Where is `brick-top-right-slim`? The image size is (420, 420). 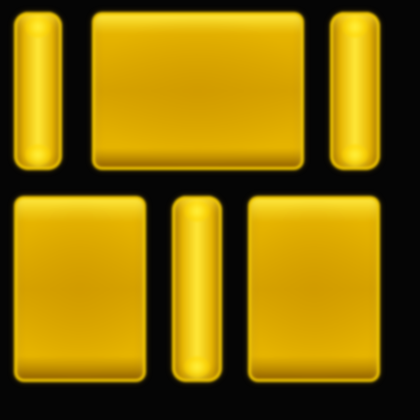 brick-top-right-slim is located at coordinates (355, 91).